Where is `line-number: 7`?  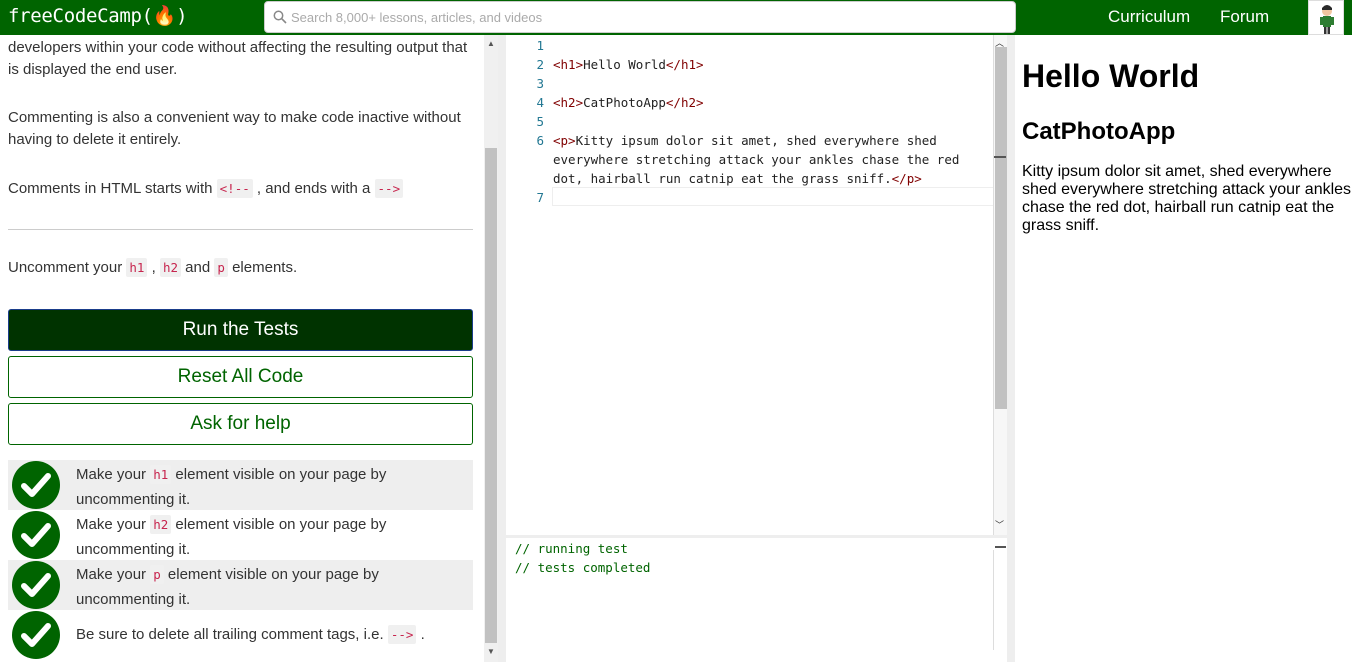 line-number: 7 is located at coordinates (540, 197).